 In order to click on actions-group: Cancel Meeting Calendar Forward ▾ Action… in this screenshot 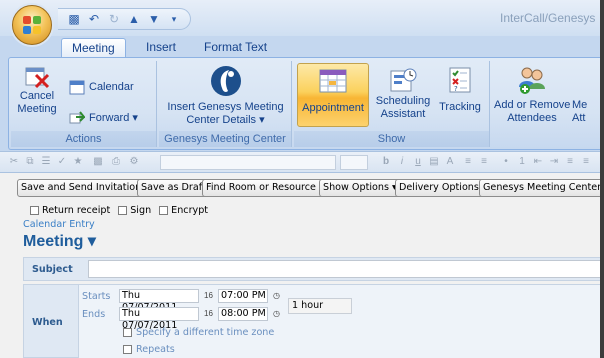, I will do `click(84, 104)`.